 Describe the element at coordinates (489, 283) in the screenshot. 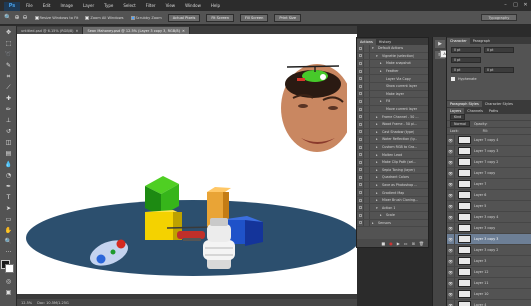

I see `layer-row: 👁 Layer 11` at that location.